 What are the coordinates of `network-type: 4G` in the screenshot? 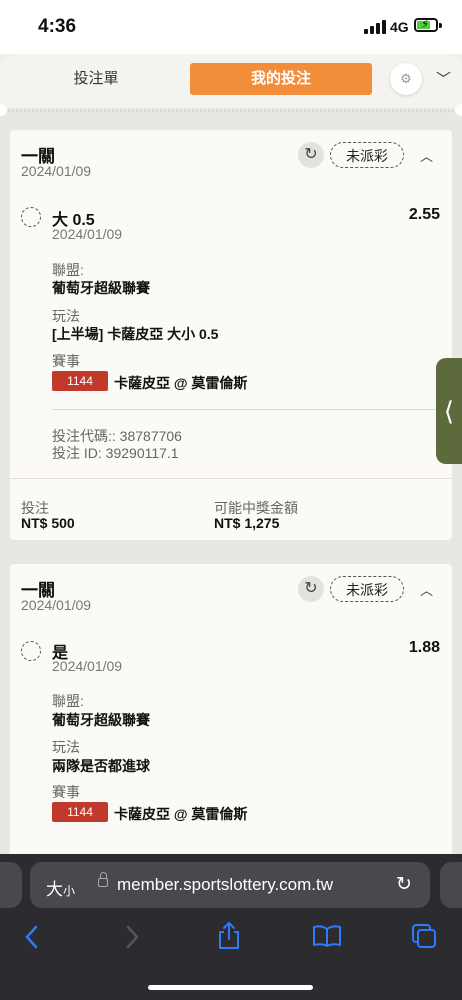 It's located at (399, 27).